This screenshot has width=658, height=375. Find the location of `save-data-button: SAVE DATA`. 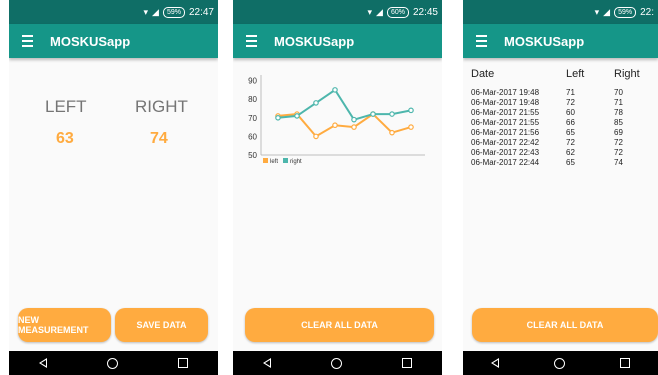

save-data-button: SAVE DATA is located at coordinates (161, 325).